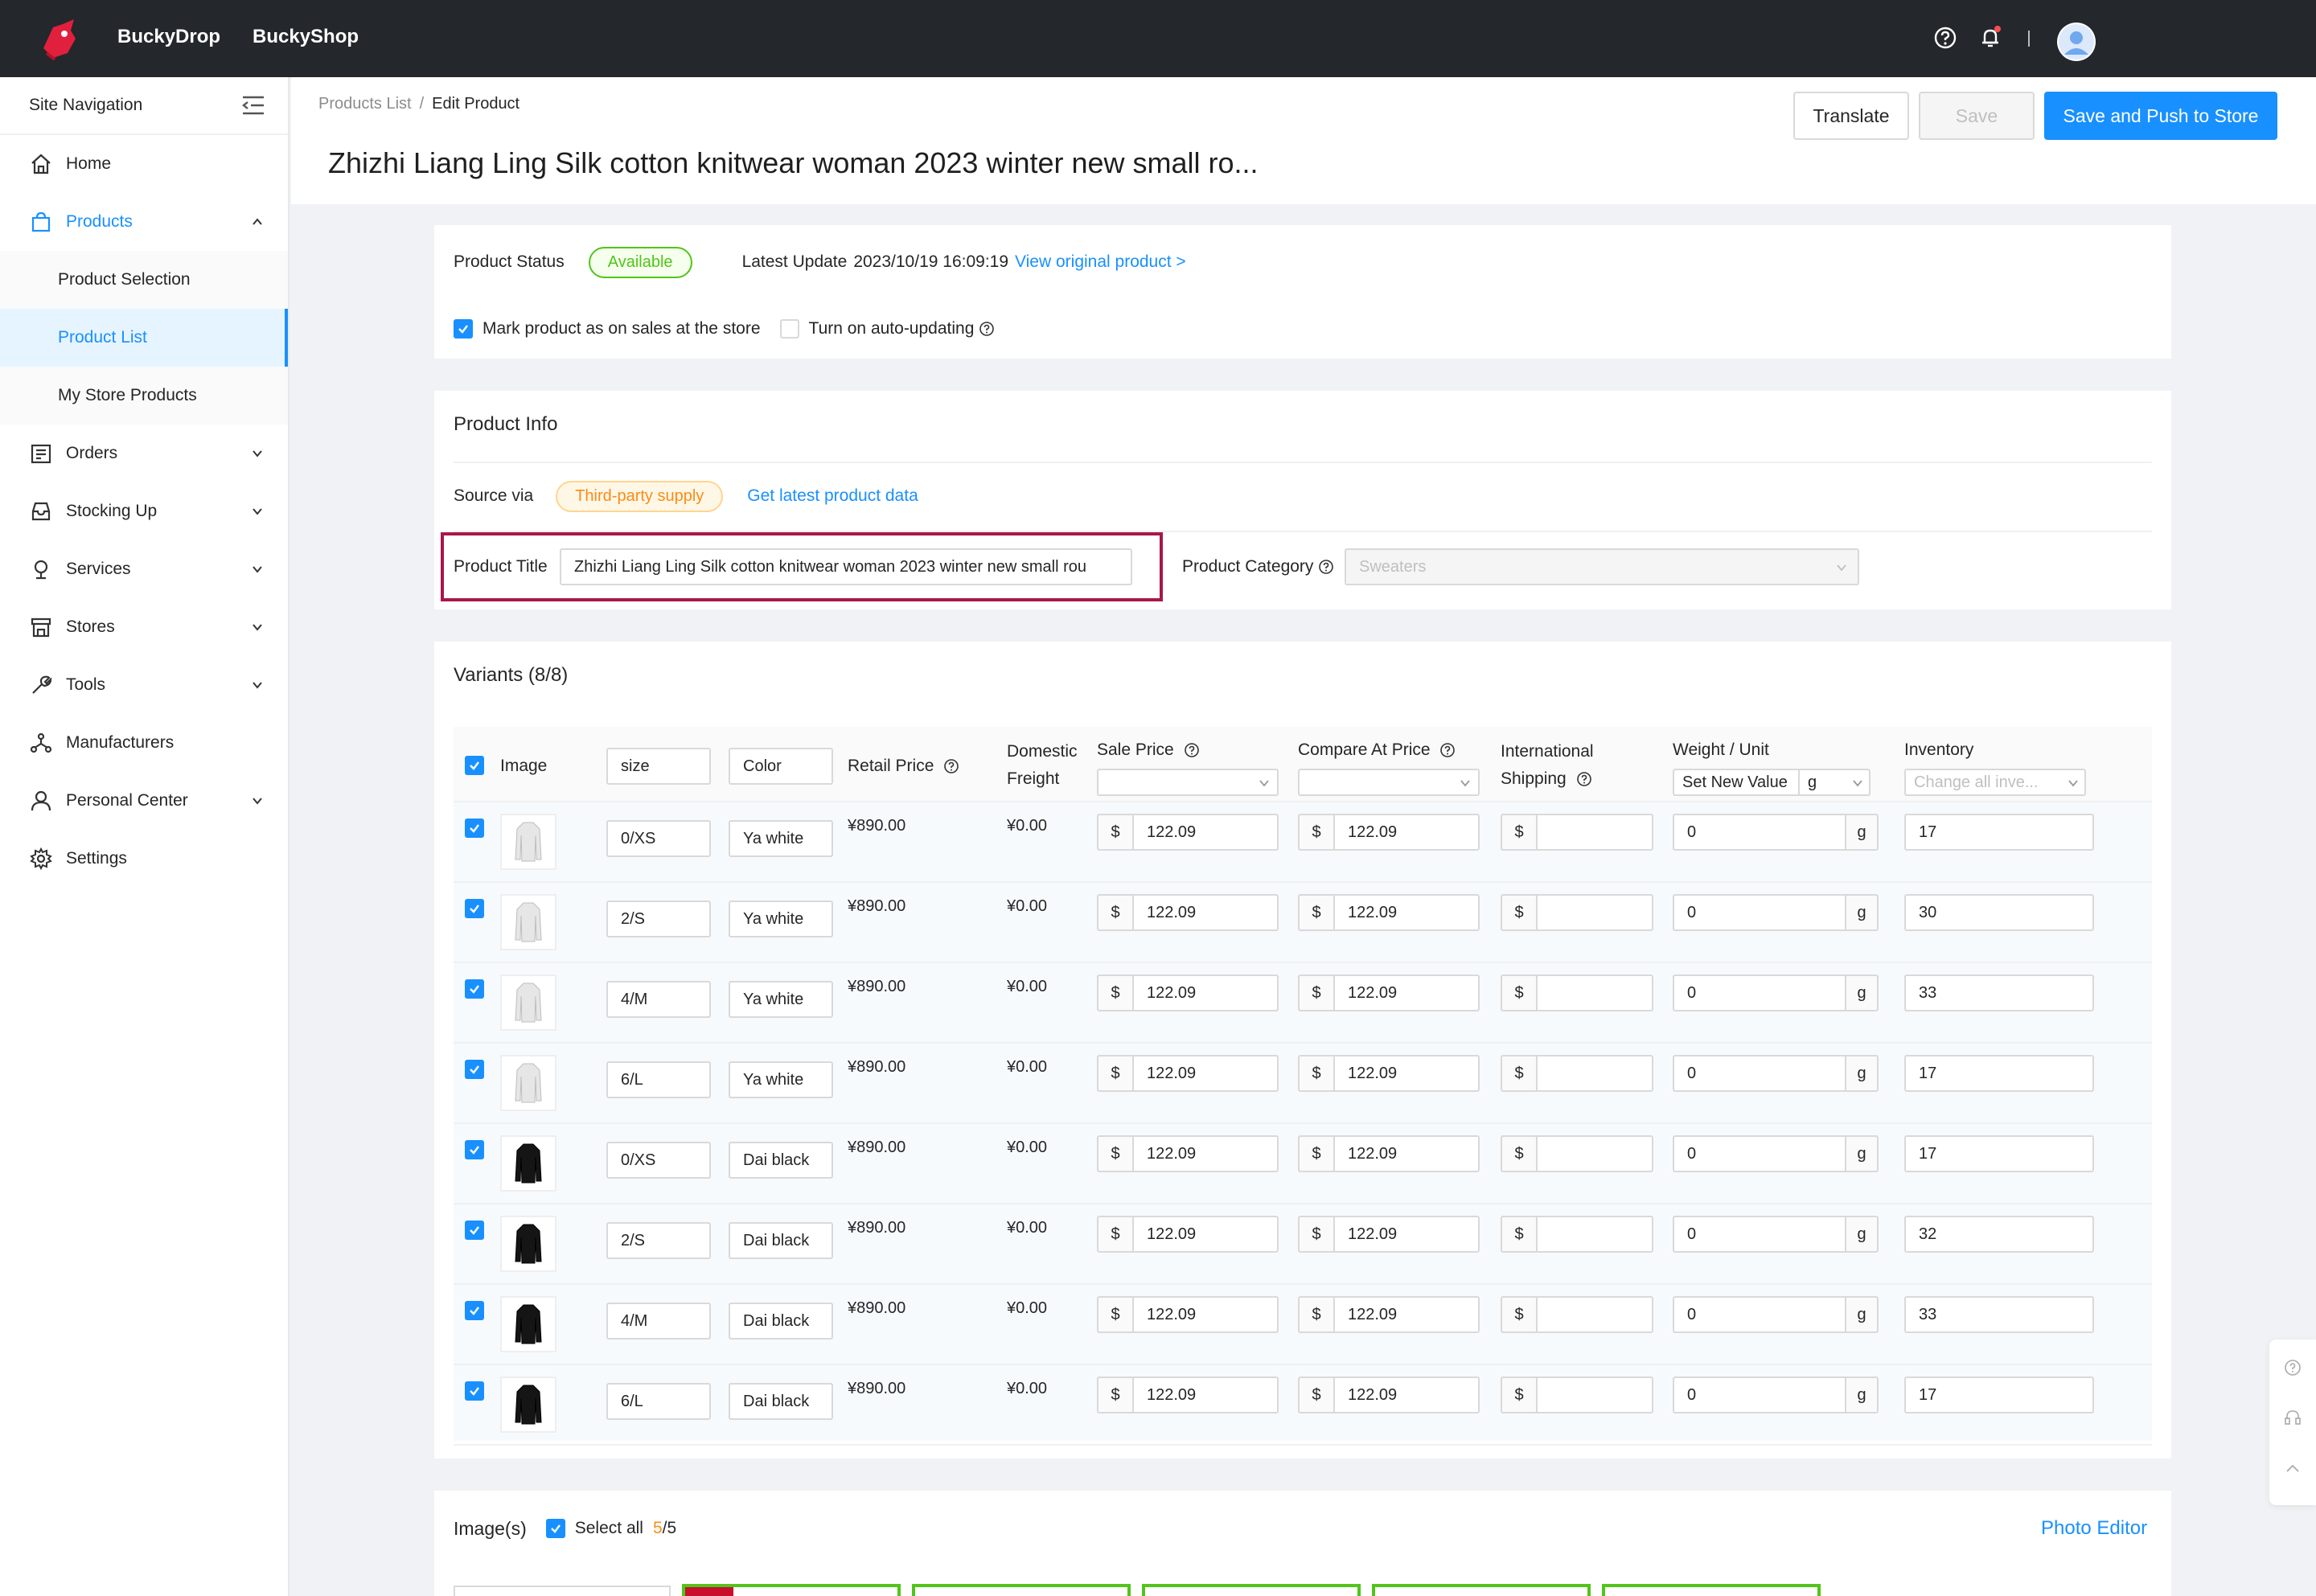 The width and height of the screenshot is (2316, 1596). What do you see at coordinates (2076, 42) in the screenshot?
I see `user-avatar` at bounding box center [2076, 42].